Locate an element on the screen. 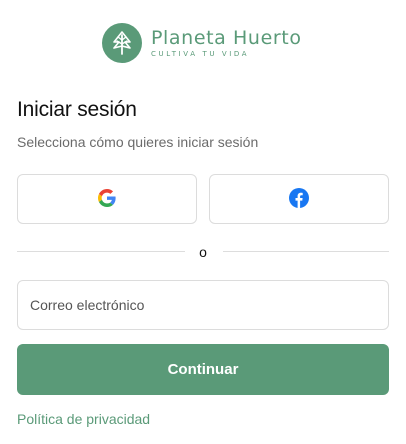 The width and height of the screenshot is (406, 444). google-login-button is located at coordinates (107, 199).